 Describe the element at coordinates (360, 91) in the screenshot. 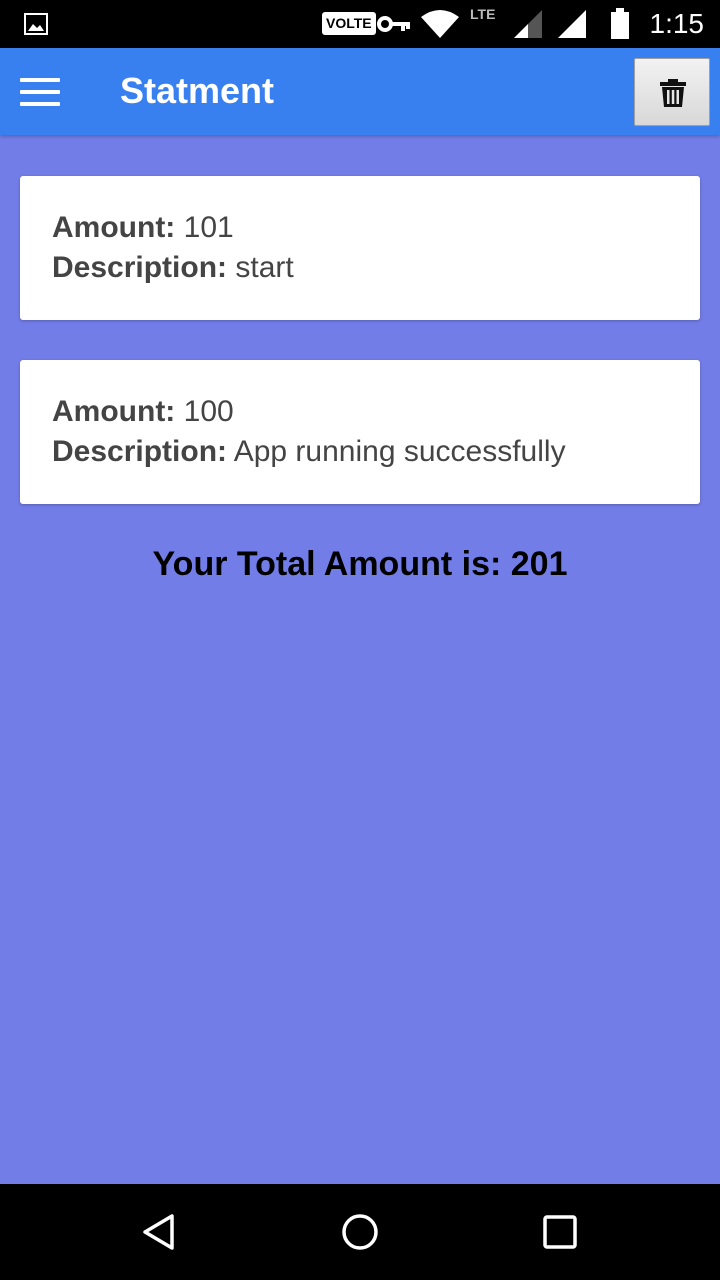

I see `app-bar: Statment` at that location.